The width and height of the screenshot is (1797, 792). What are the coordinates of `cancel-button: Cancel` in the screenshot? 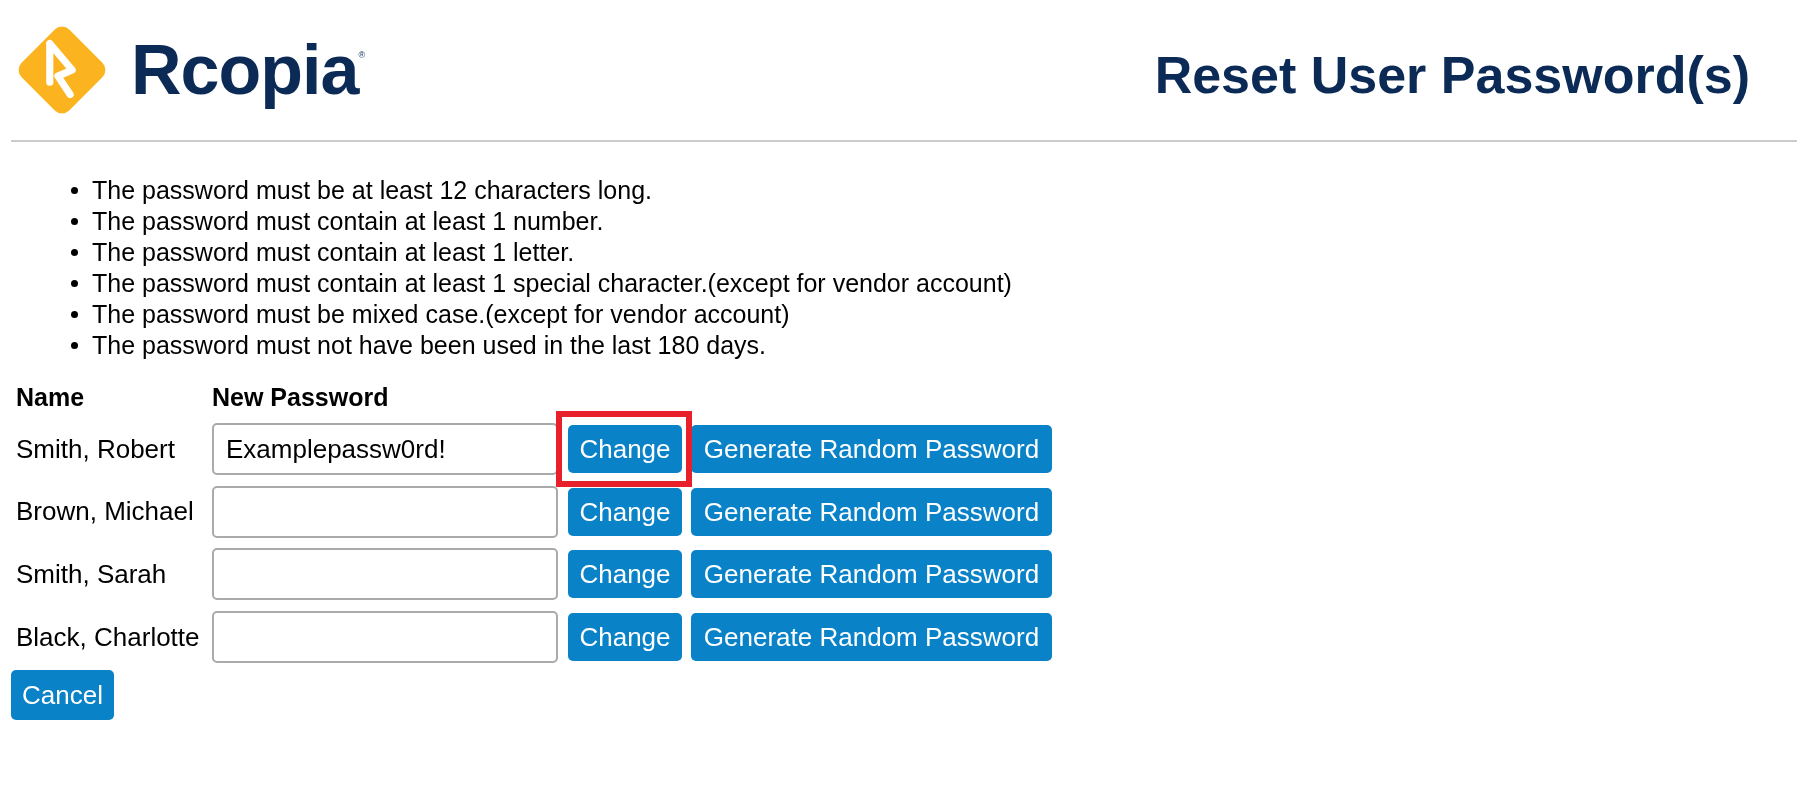 It's located at (62, 695).